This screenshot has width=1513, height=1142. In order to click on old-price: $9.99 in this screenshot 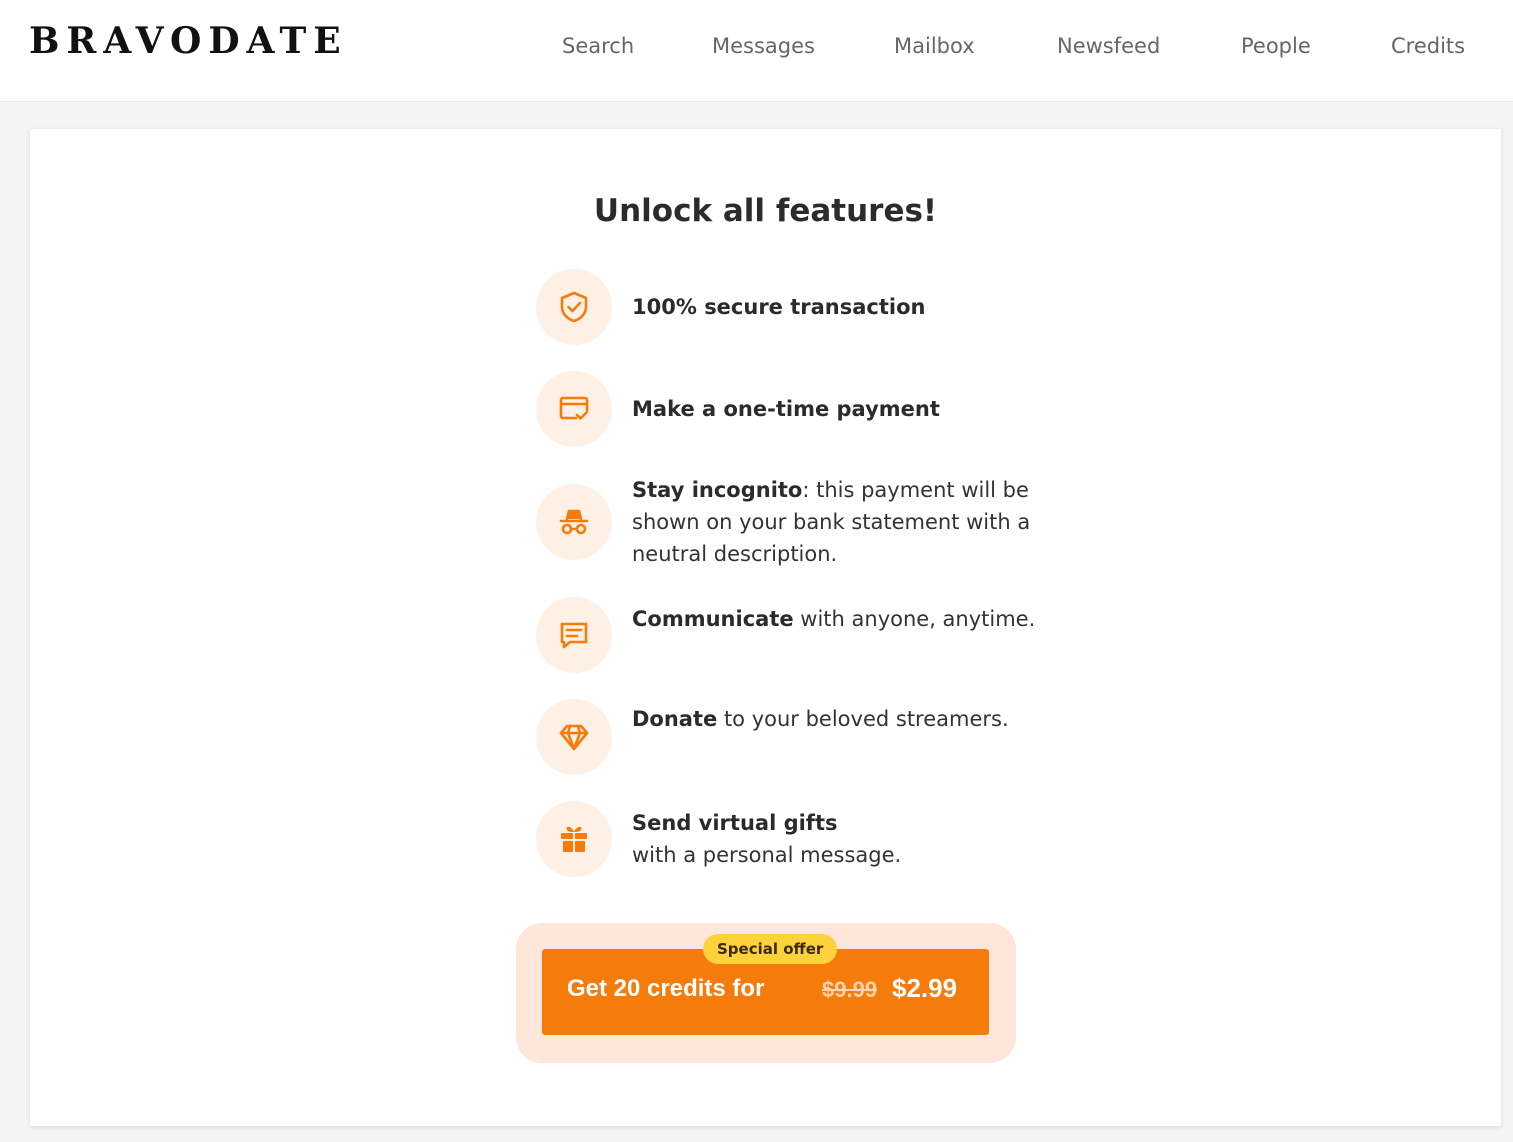, I will do `click(850, 989)`.